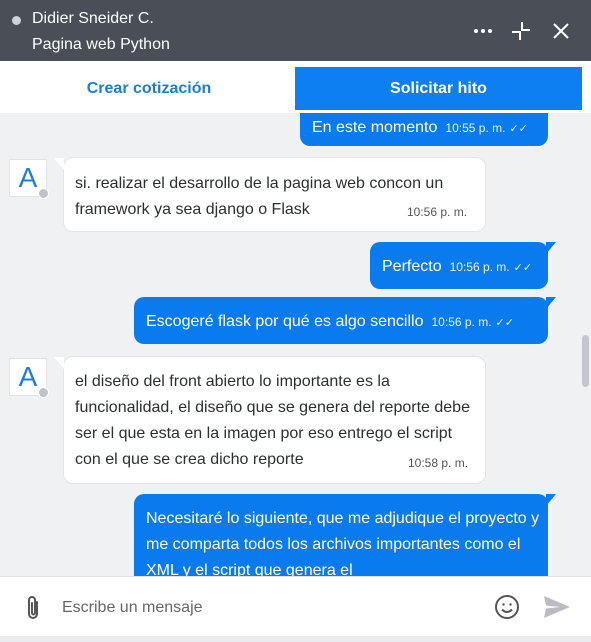 The height and width of the screenshot is (642, 591). What do you see at coordinates (507, 607) in the screenshot?
I see `emoji-icon` at bounding box center [507, 607].